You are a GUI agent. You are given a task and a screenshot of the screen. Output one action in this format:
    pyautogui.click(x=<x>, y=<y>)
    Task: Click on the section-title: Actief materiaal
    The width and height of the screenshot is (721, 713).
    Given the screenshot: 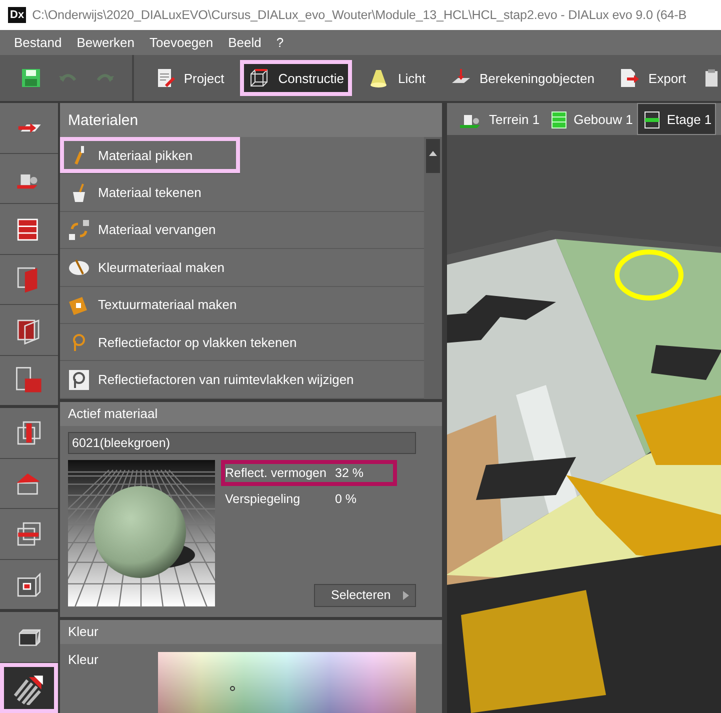 What is the action you would take?
    pyautogui.click(x=251, y=414)
    